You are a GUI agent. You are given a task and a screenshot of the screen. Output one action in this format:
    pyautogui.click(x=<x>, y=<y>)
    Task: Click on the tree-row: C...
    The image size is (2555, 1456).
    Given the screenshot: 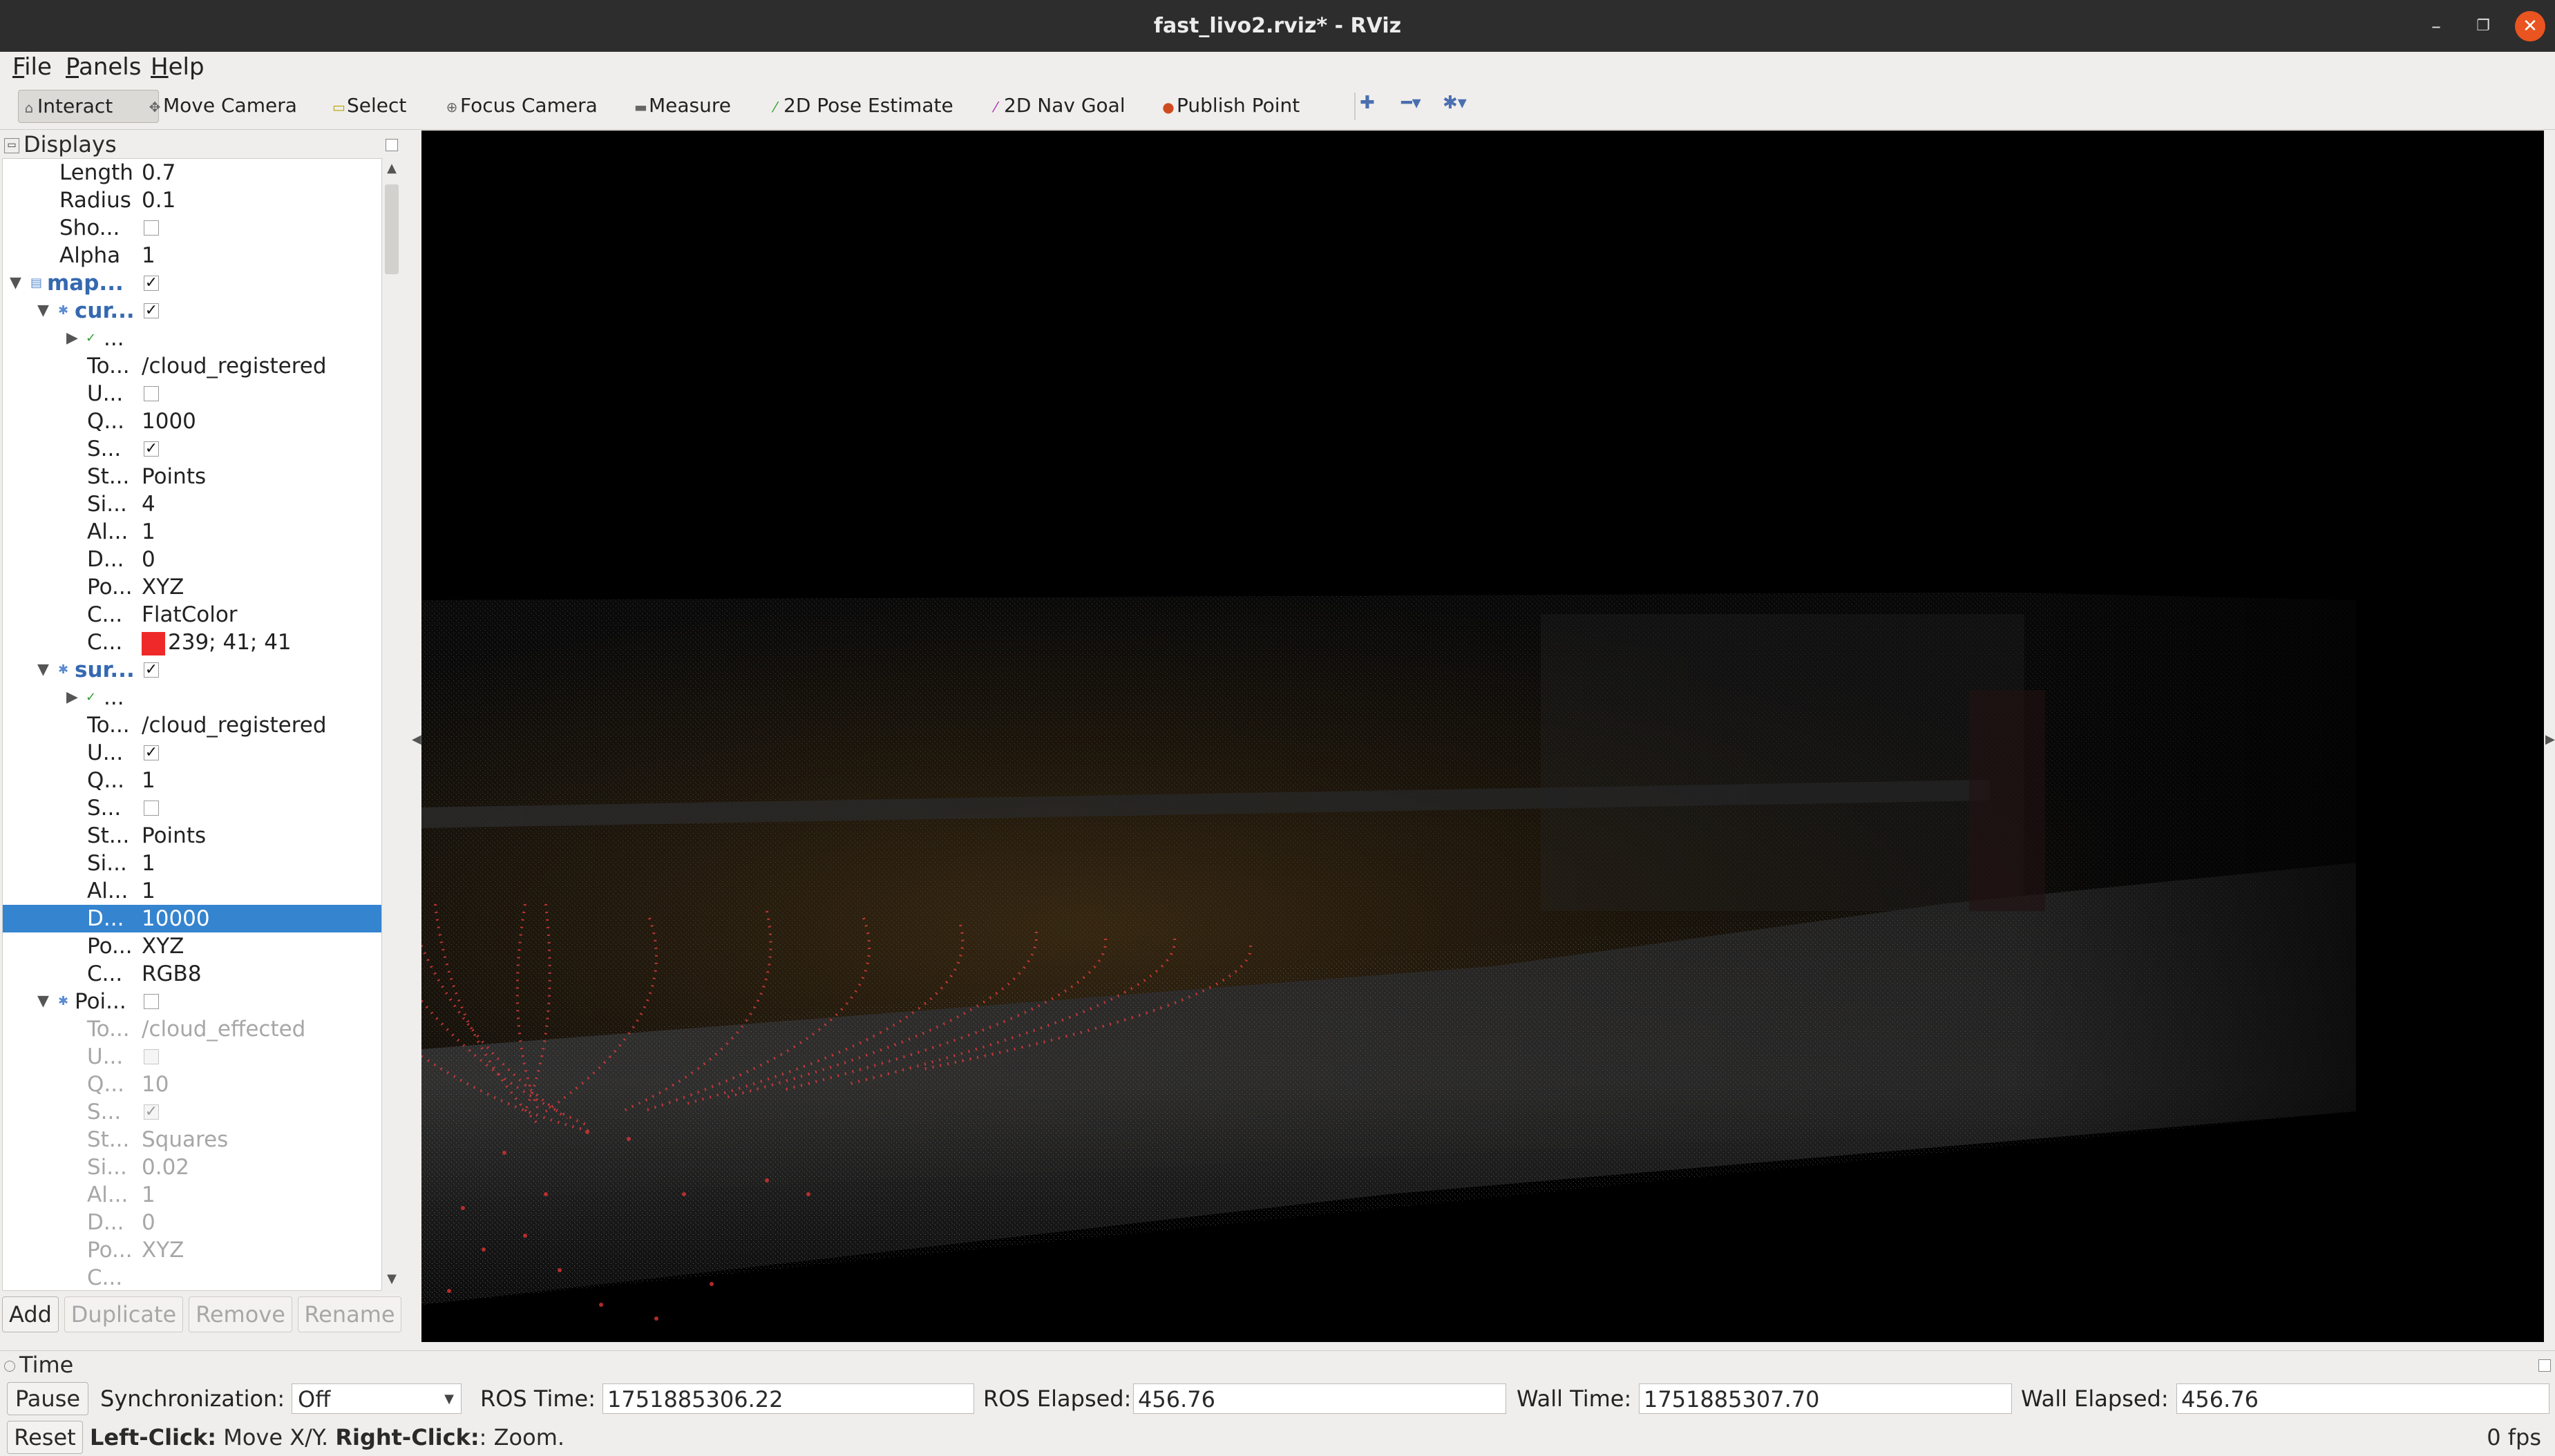 What is the action you would take?
    pyautogui.click(x=192, y=1277)
    